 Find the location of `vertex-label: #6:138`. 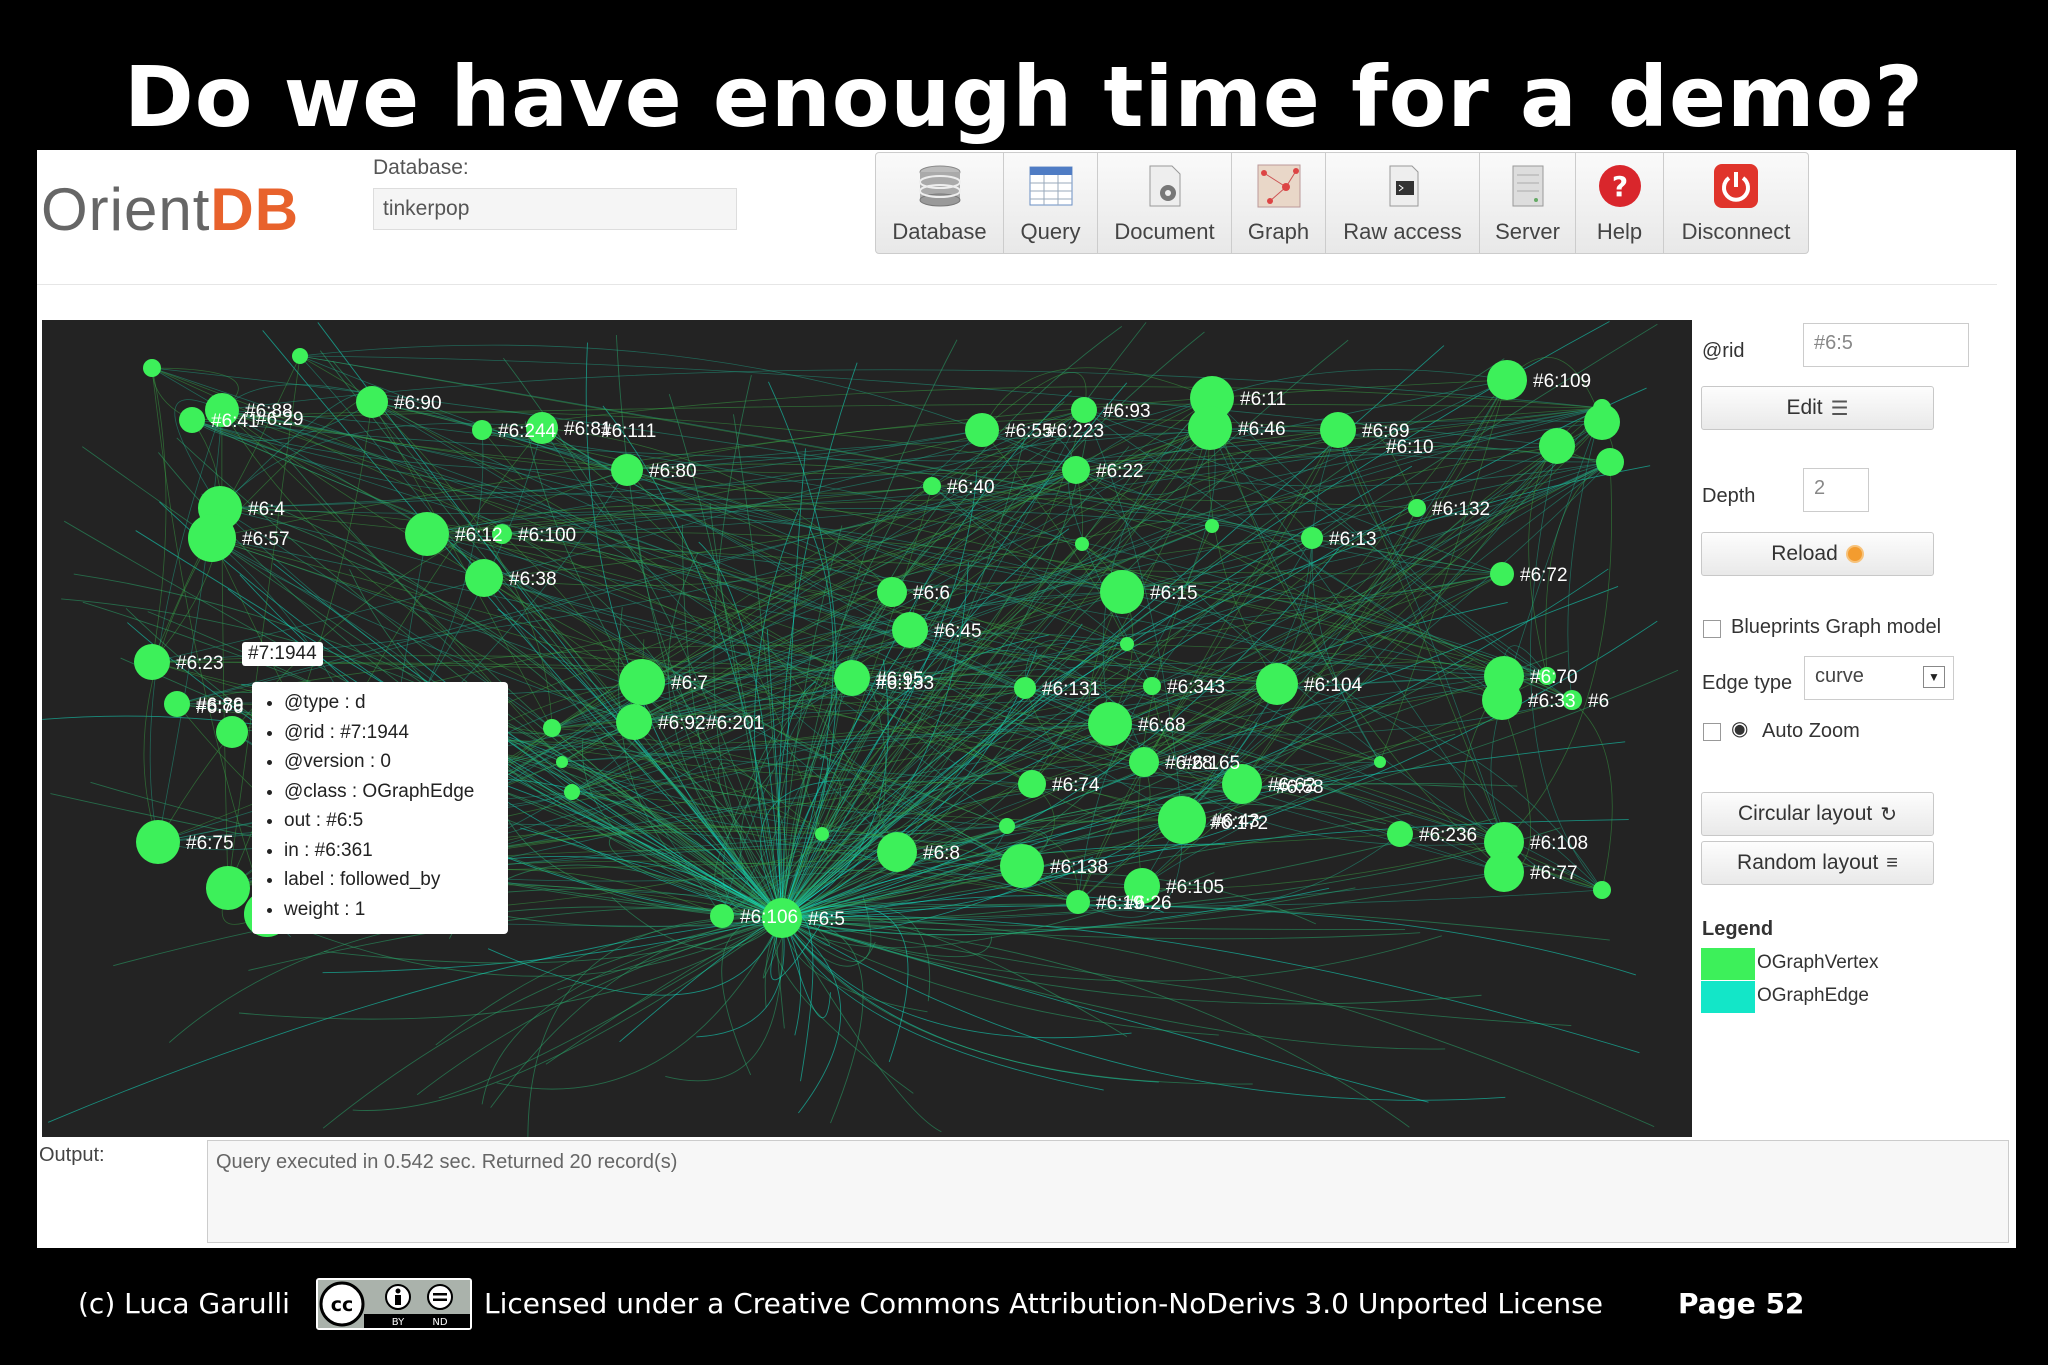

vertex-label: #6:138 is located at coordinates (1079, 867).